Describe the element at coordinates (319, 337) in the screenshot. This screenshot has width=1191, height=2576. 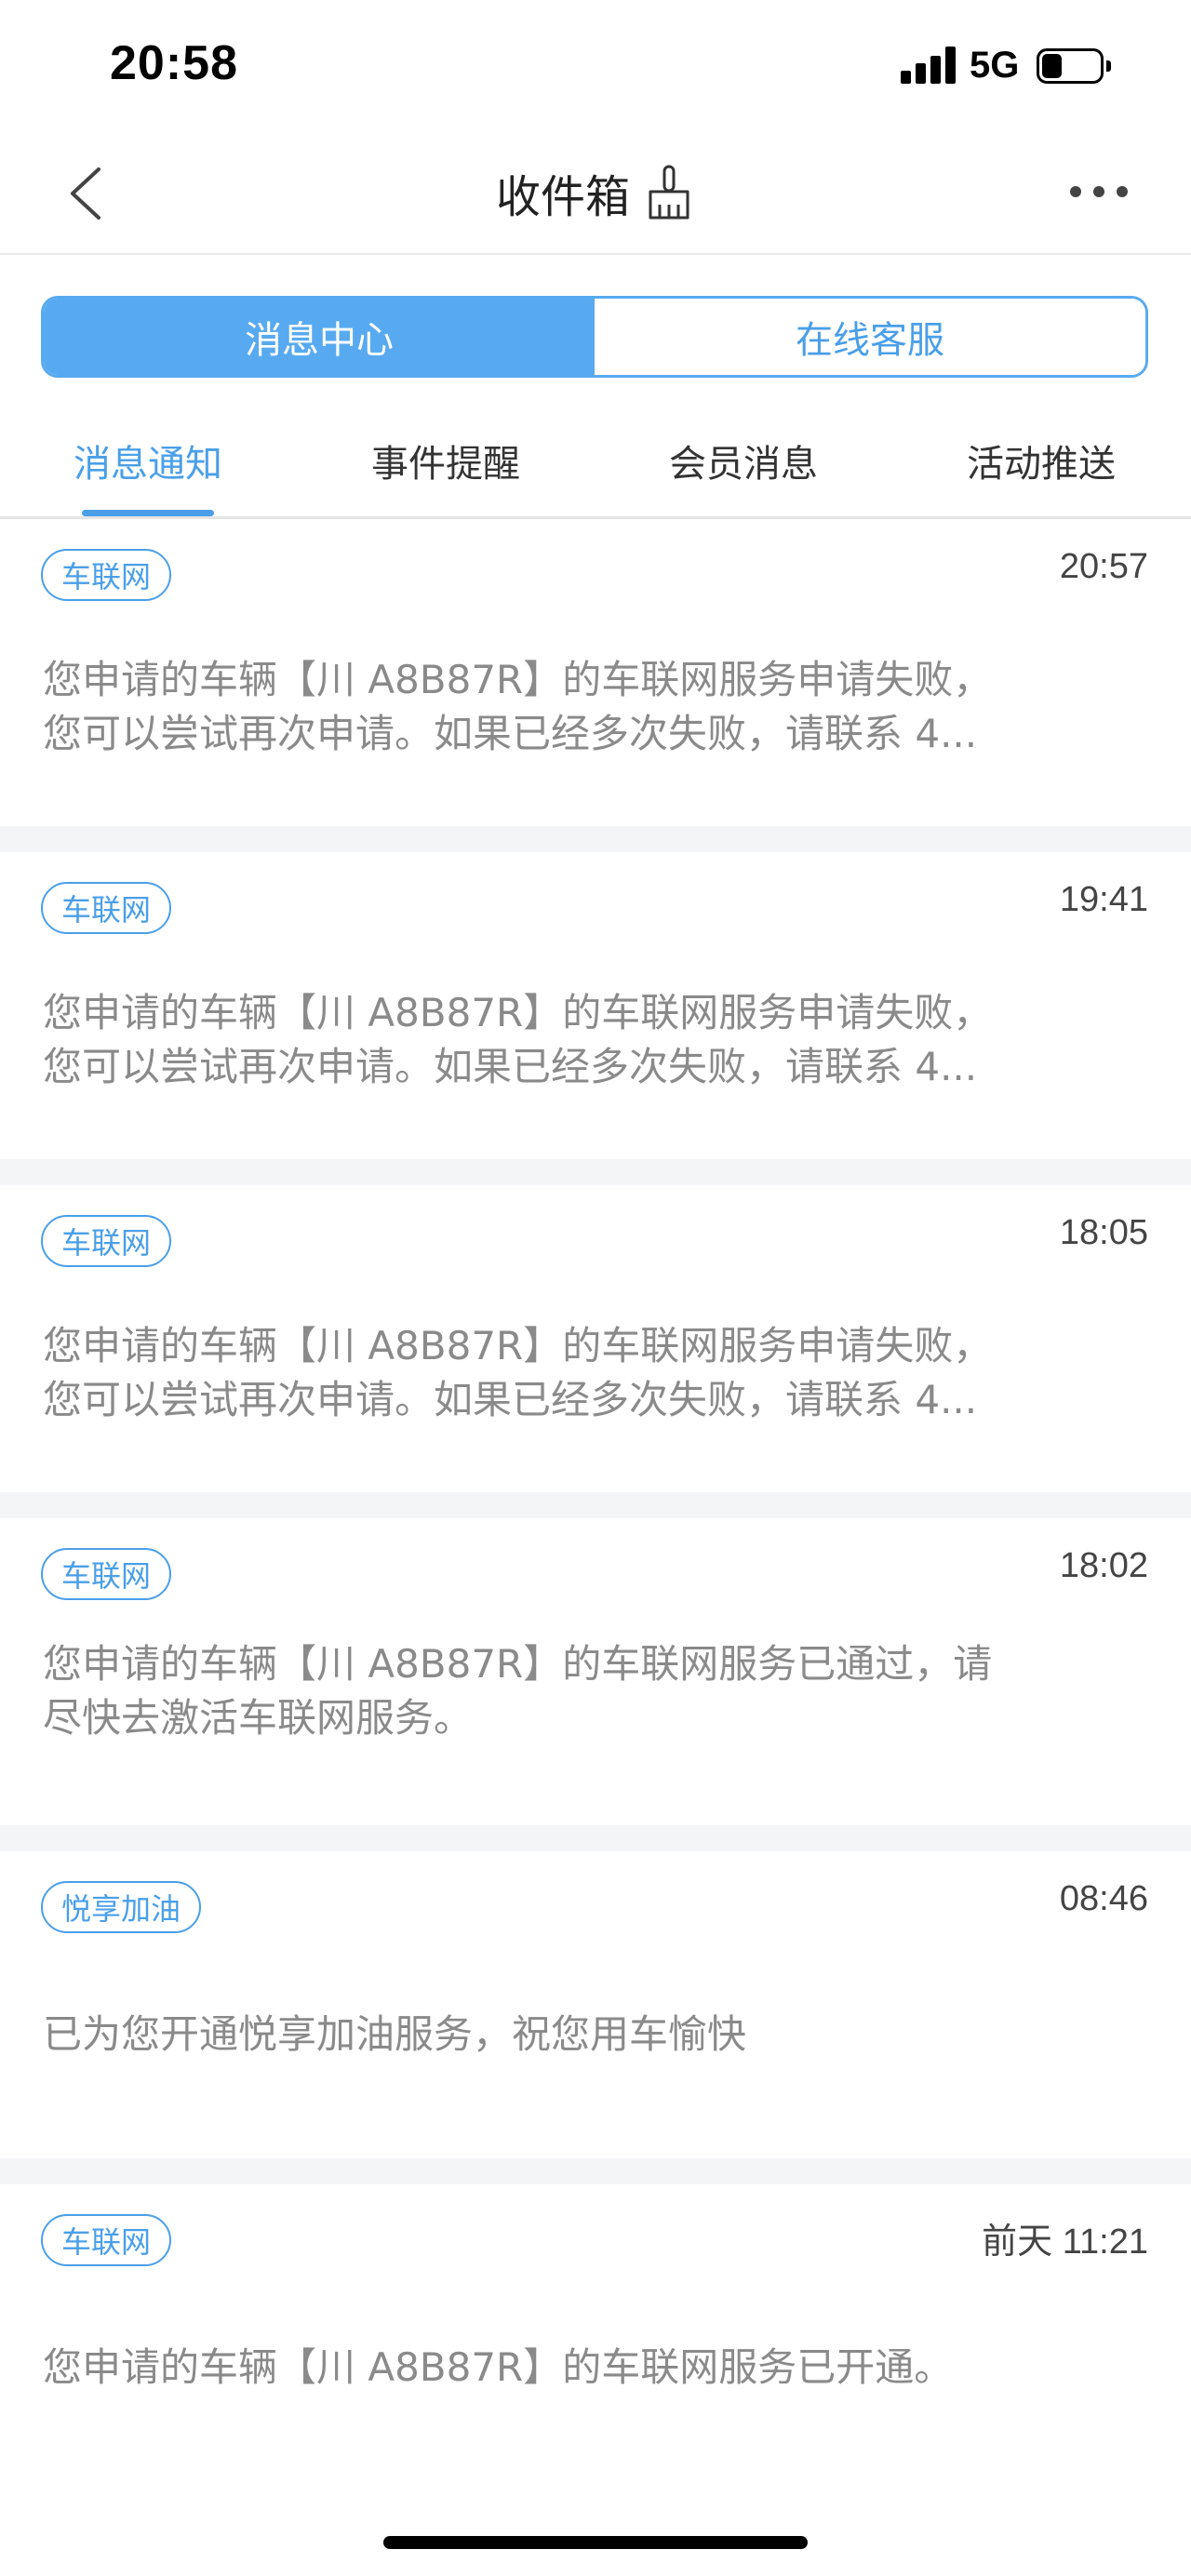
I see `segment-message-center: 消息中心` at that location.